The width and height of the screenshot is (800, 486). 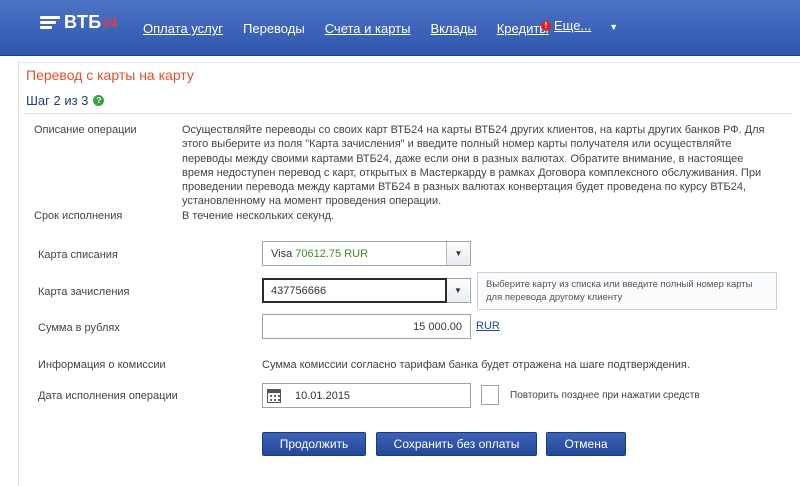 I want to click on nav-more-menu: ! Еще... ▼, so click(x=579, y=25).